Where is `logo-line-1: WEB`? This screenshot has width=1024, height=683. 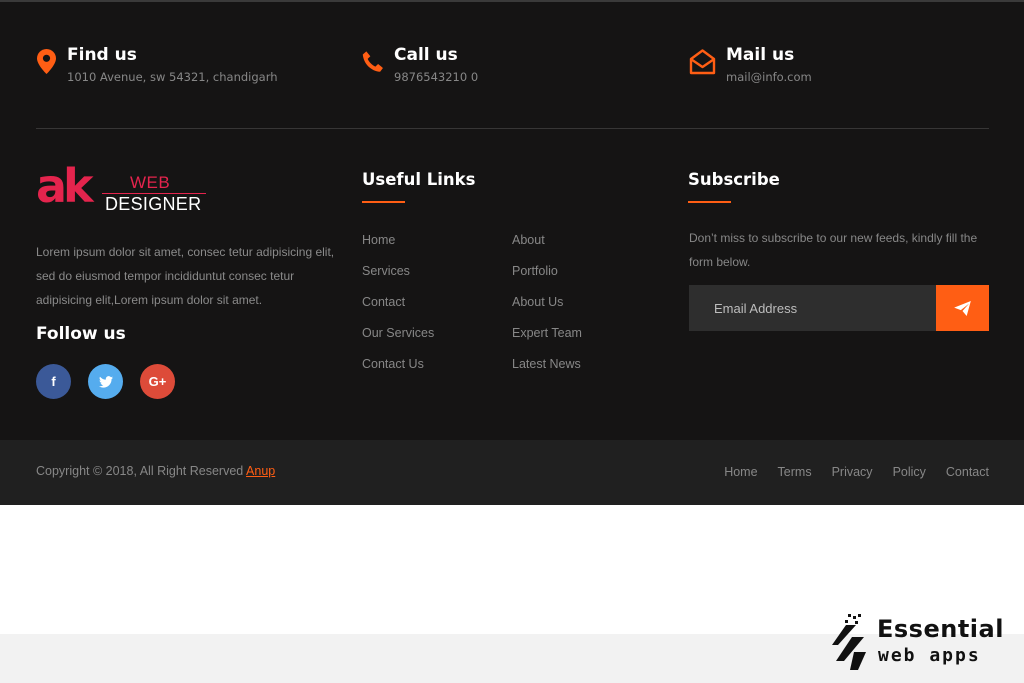 logo-line-1: WEB is located at coordinates (150, 182).